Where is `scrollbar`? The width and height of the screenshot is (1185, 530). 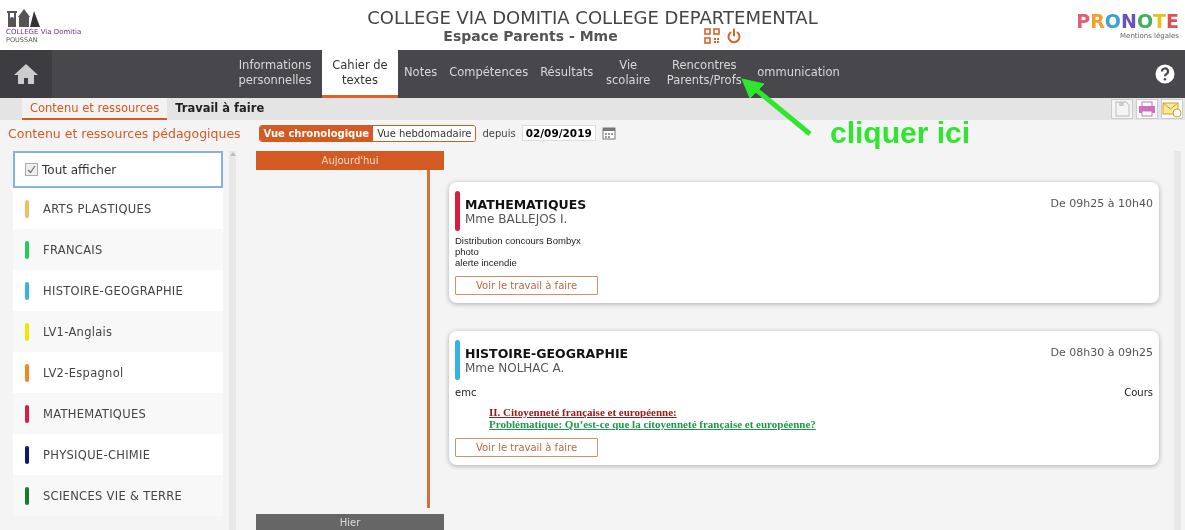 scrollbar is located at coordinates (232, 340).